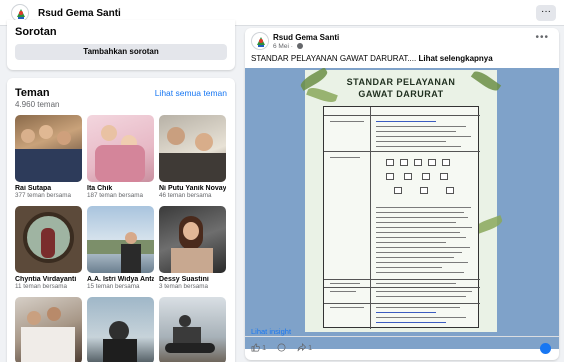  I want to click on post-options-icon: •••, so click(542, 37).